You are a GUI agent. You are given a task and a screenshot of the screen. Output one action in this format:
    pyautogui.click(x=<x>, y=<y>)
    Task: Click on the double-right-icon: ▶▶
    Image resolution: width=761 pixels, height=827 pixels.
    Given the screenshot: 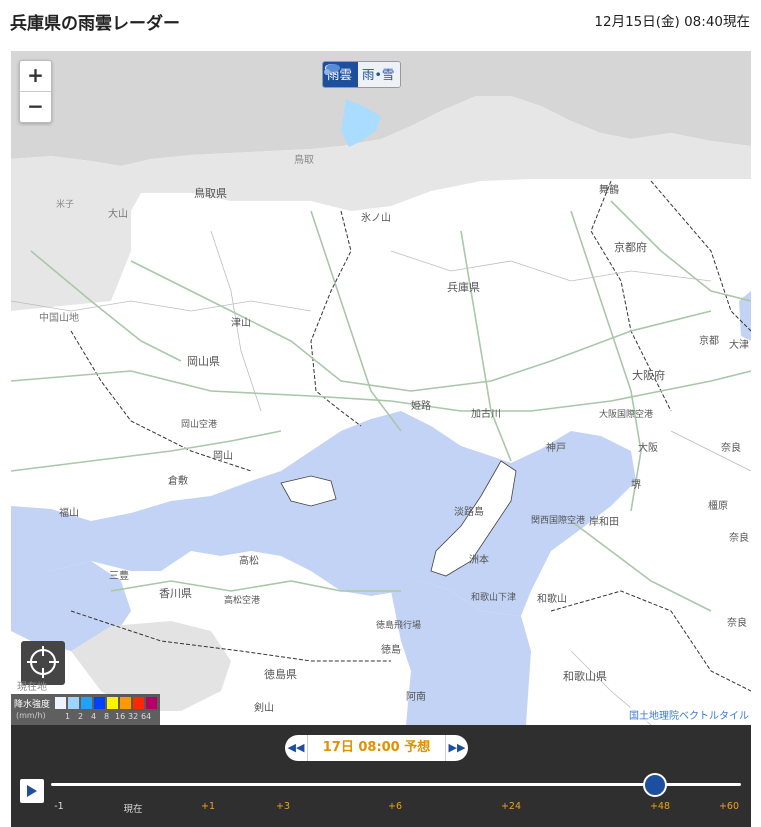 What is the action you would take?
    pyautogui.click(x=457, y=747)
    